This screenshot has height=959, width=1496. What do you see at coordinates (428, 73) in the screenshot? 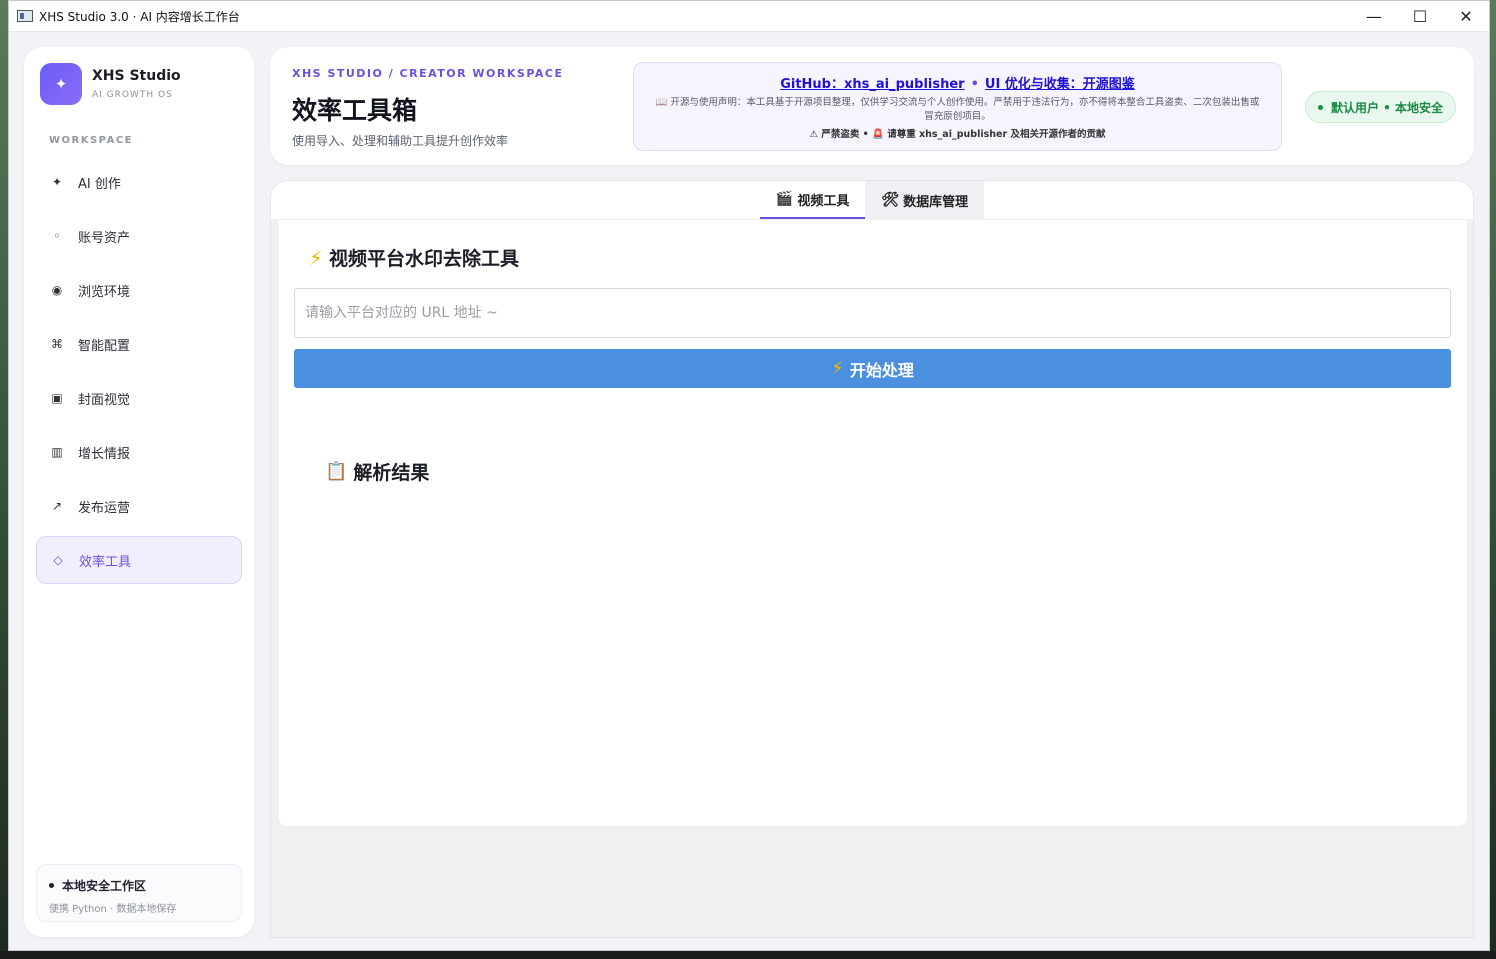
I see `breadcrumb: XHS STUDIO / CREATOR WORKSPACE` at bounding box center [428, 73].